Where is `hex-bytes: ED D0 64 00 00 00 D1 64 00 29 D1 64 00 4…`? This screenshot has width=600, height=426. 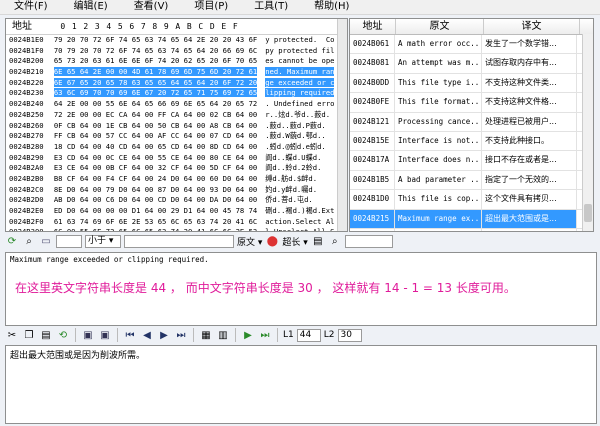 hex-bytes: ED D0 64 00 00 00 D1 64 00 29 D1 64 00 4… is located at coordinates (157, 211).